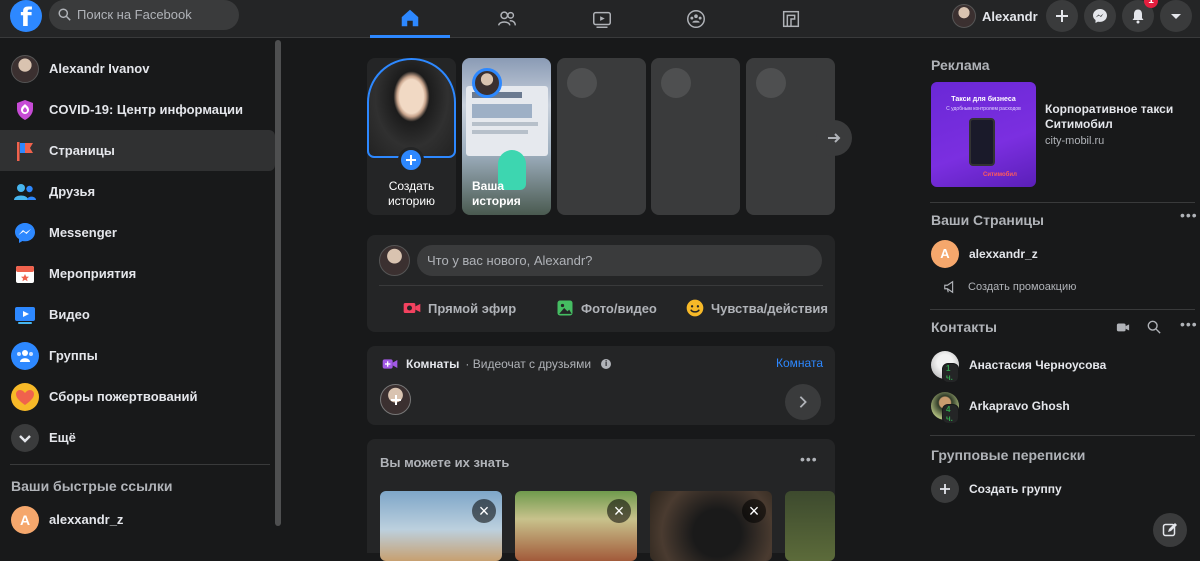 Image resolution: width=1200 pixels, height=561 pixels. Describe the element at coordinates (809, 459) in the screenshot. I see `more-options-icon: •••` at that location.